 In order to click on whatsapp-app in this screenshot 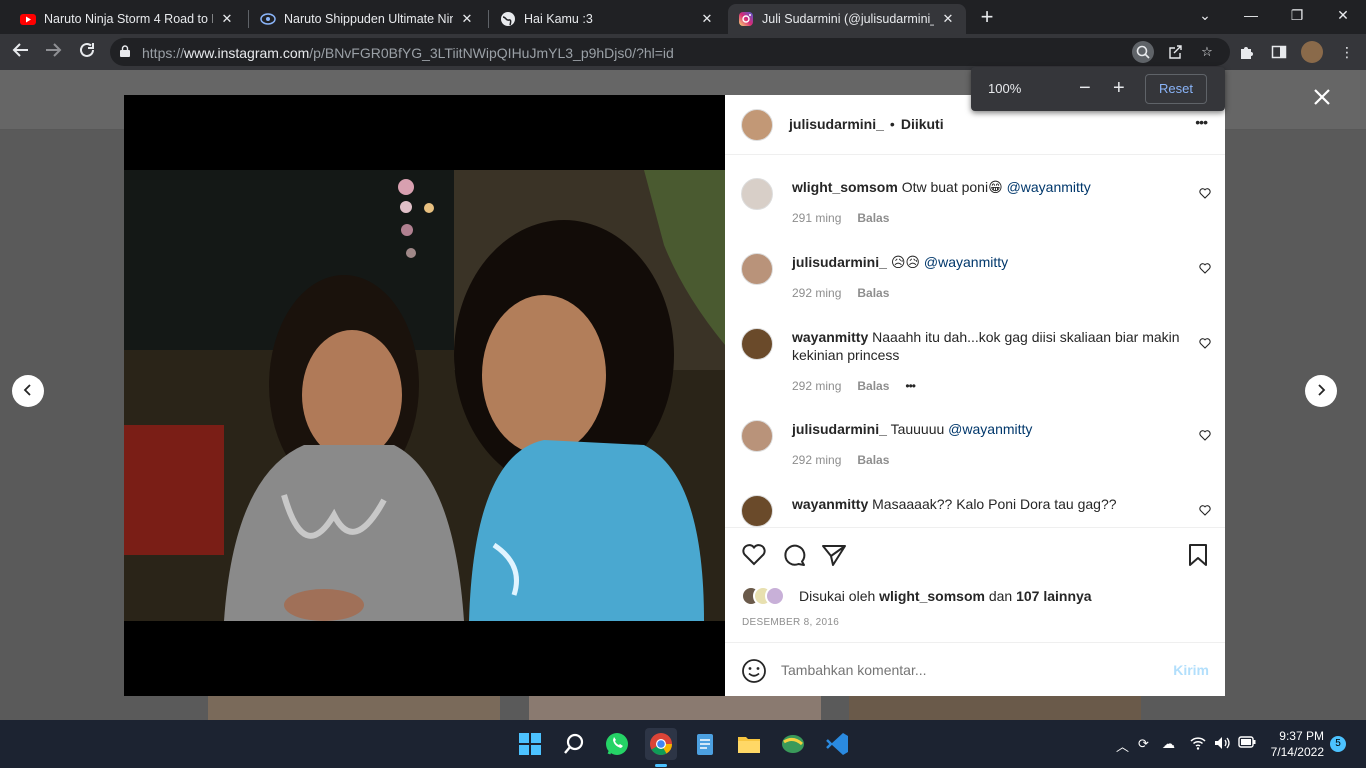, I will do `click(617, 744)`.